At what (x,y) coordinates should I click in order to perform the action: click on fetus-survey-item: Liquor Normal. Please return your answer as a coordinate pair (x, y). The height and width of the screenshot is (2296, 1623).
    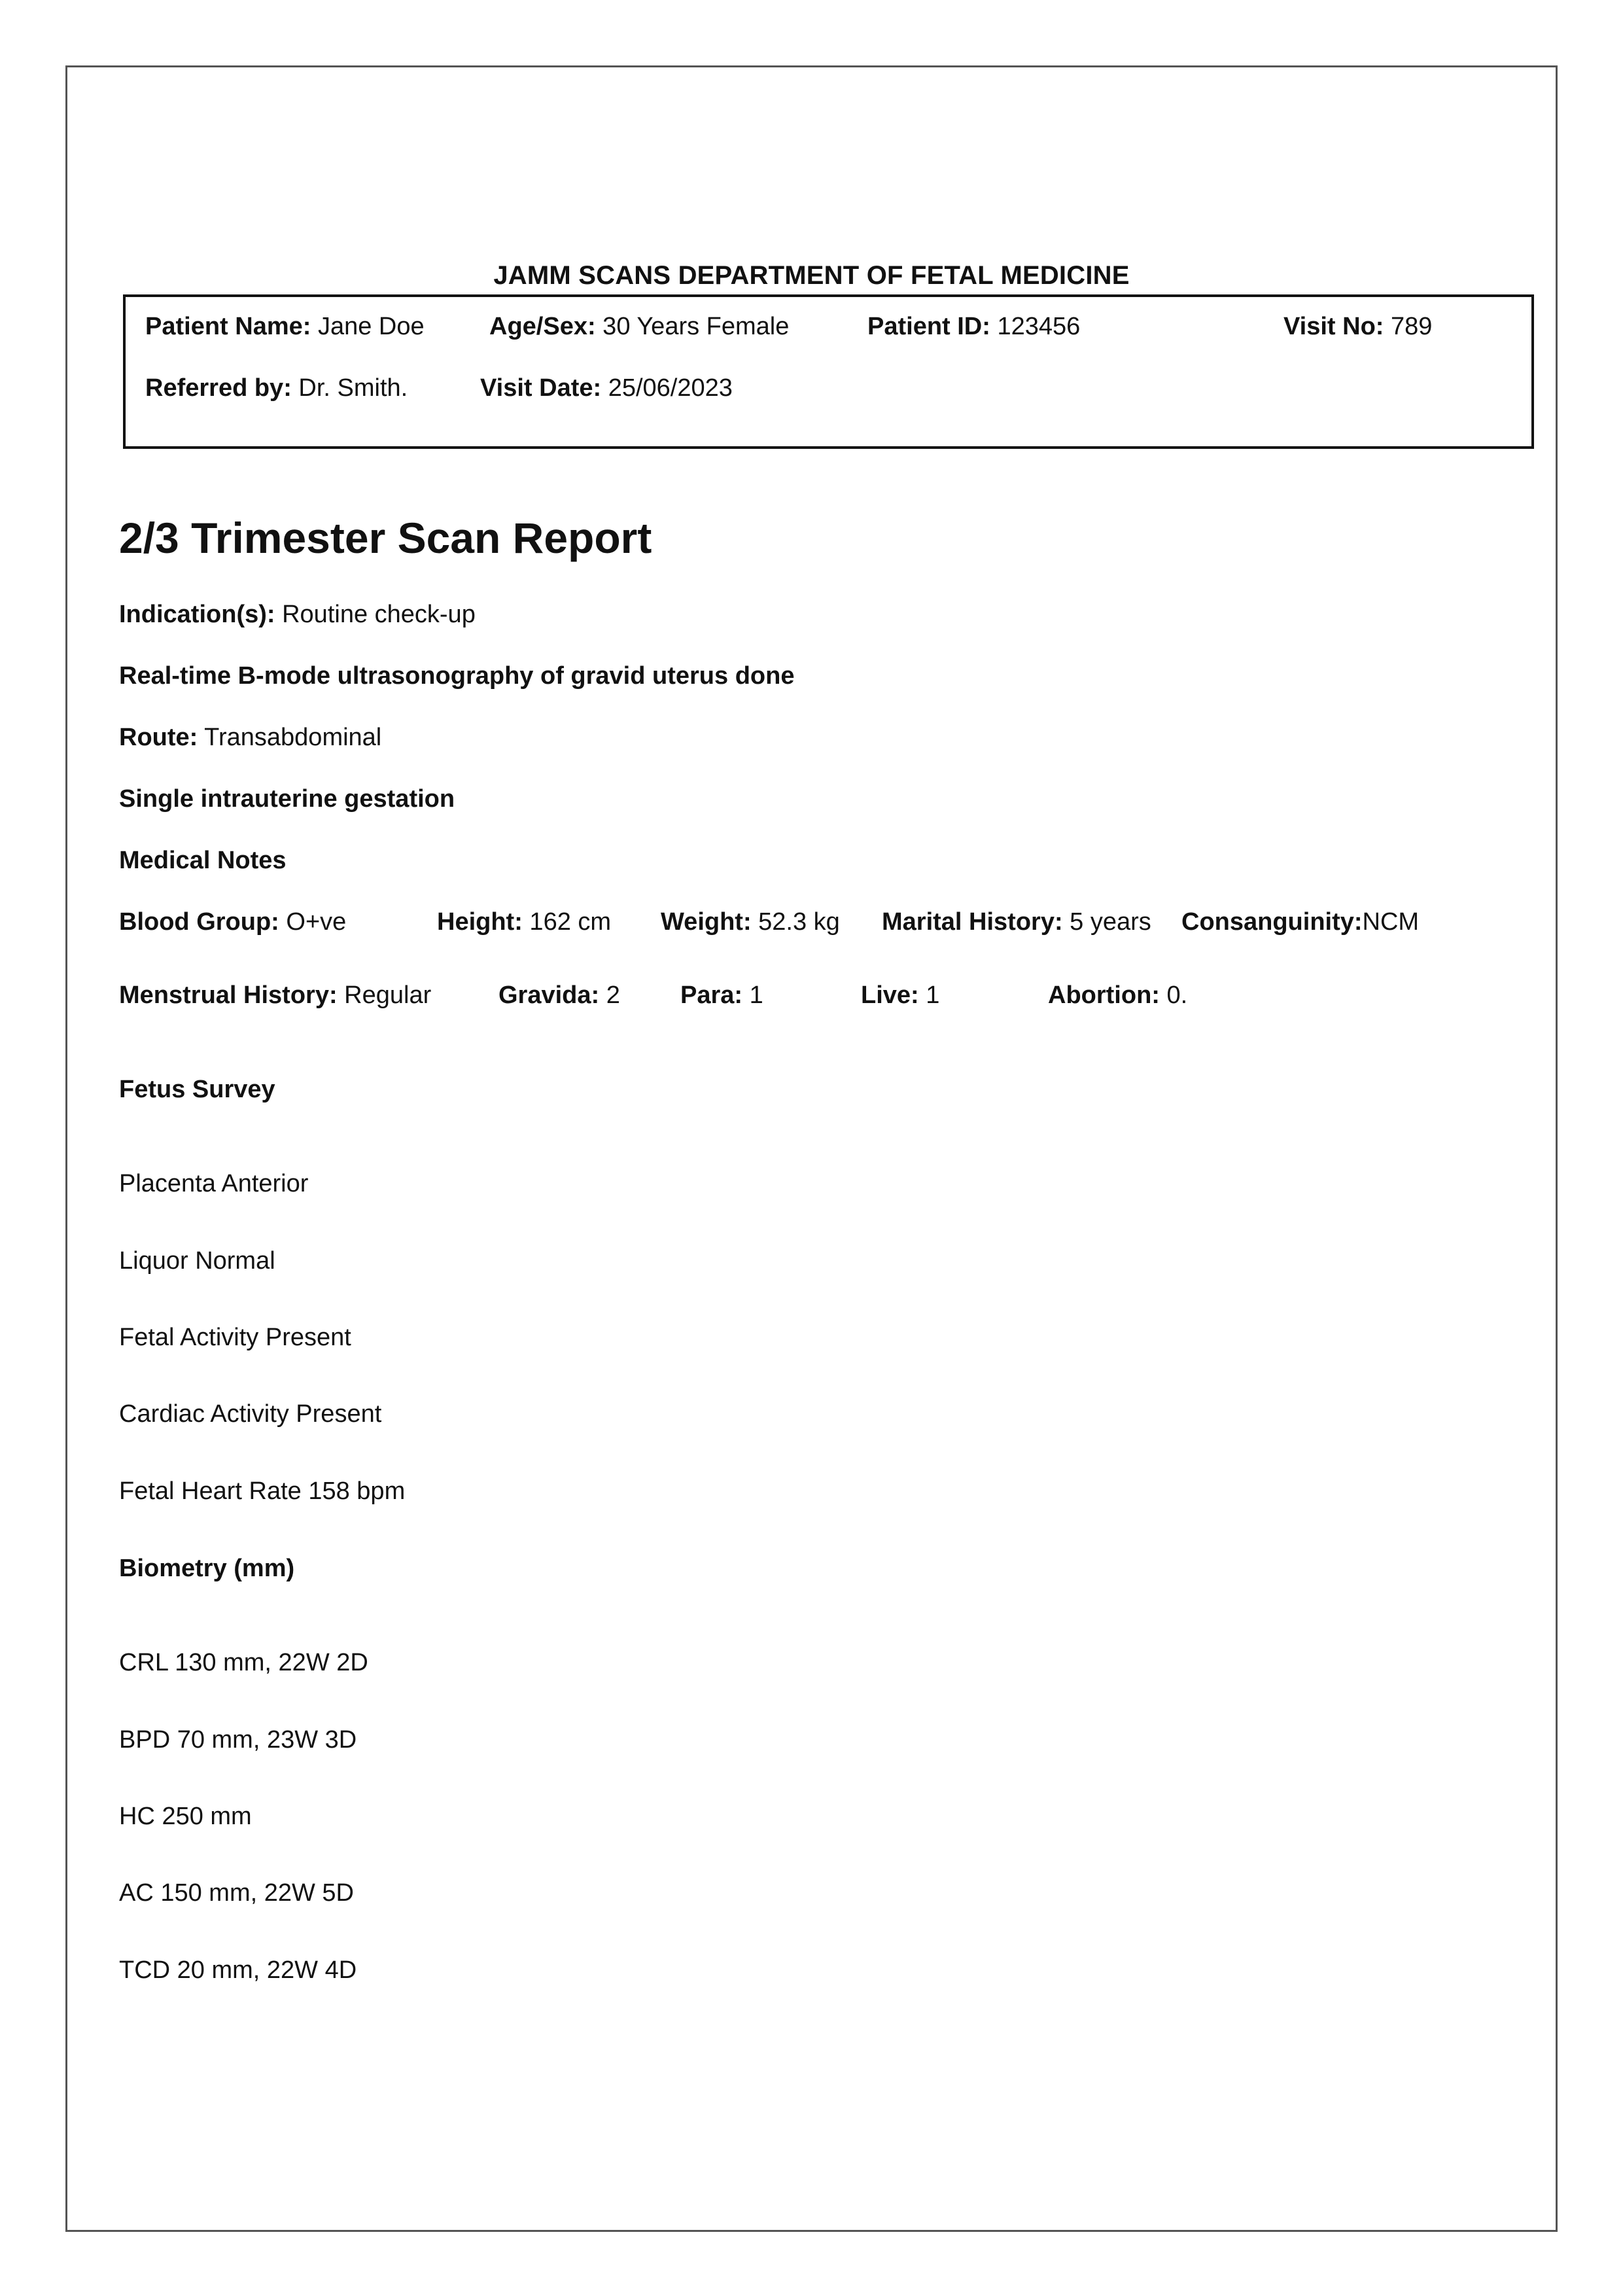
    Looking at the image, I should click on (197, 1261).